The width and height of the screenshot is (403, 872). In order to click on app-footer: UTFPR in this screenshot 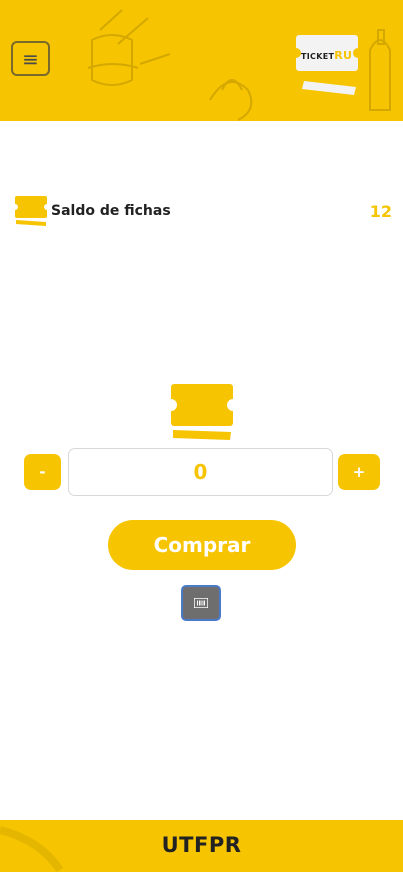, I will do `click(201, 846)`.